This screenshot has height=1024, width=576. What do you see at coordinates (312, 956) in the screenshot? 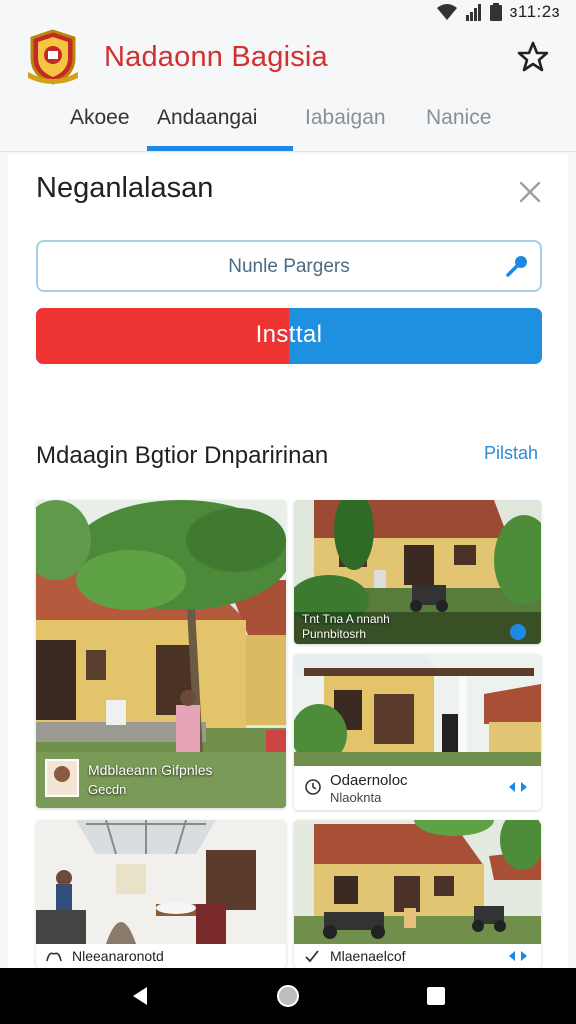
I see `check-icon` at bounding box center [312, 956].